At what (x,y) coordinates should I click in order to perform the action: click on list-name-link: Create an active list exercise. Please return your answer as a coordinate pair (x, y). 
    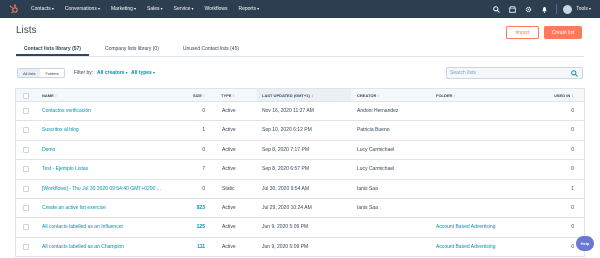
    Looking at the image, I should click on (74, 208).